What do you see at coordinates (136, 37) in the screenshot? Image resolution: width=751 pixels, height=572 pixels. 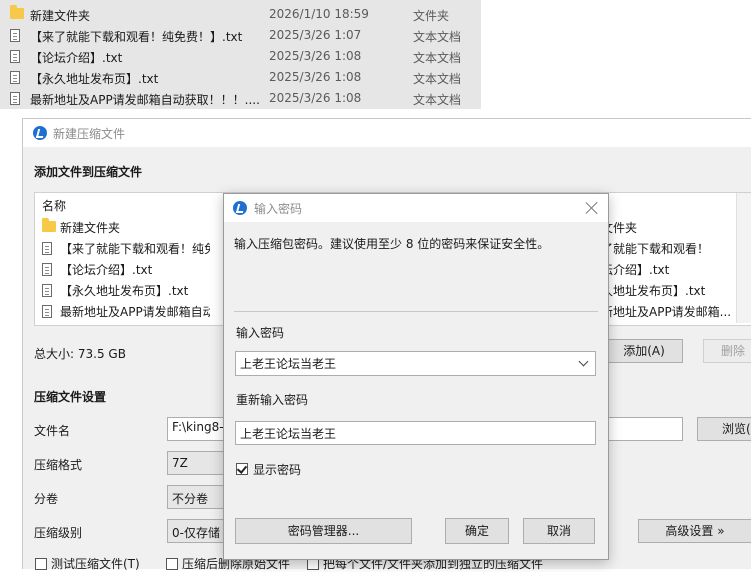 I see `explorer-row-name: 【来了就能下载和观看！纯免费！】.txt` at bounding box center [136, 37].